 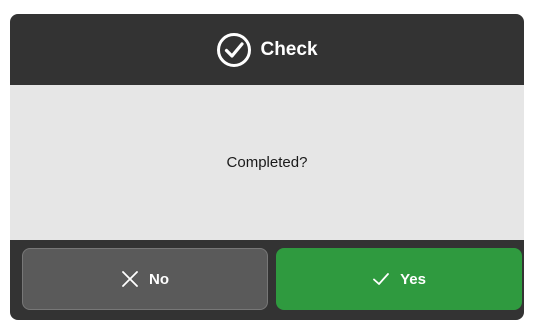 I want to click on check-icon, so click(x=381, y=279).